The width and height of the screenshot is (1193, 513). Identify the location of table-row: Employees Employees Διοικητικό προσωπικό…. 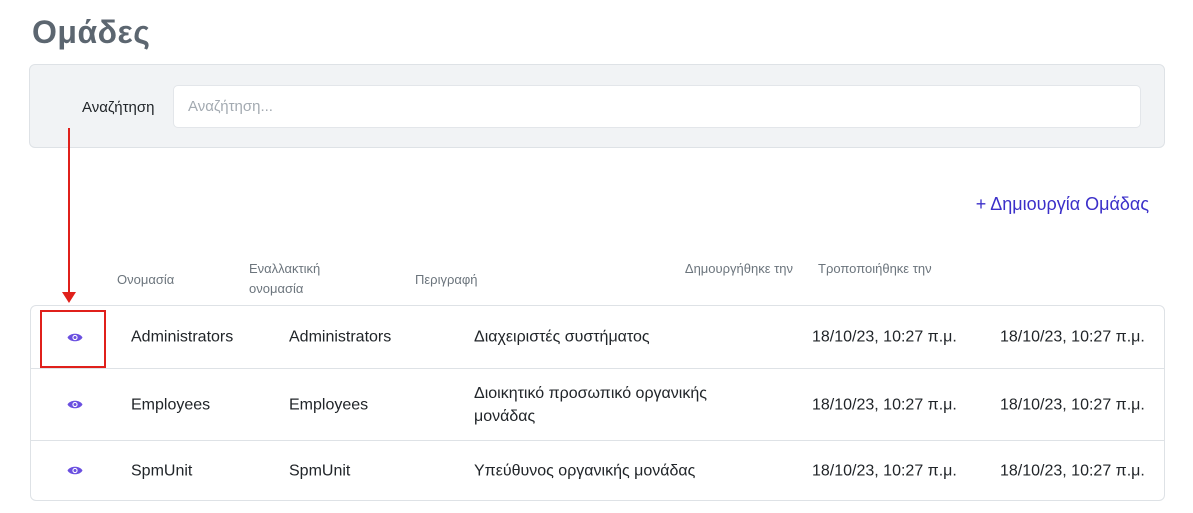
(597, 404).